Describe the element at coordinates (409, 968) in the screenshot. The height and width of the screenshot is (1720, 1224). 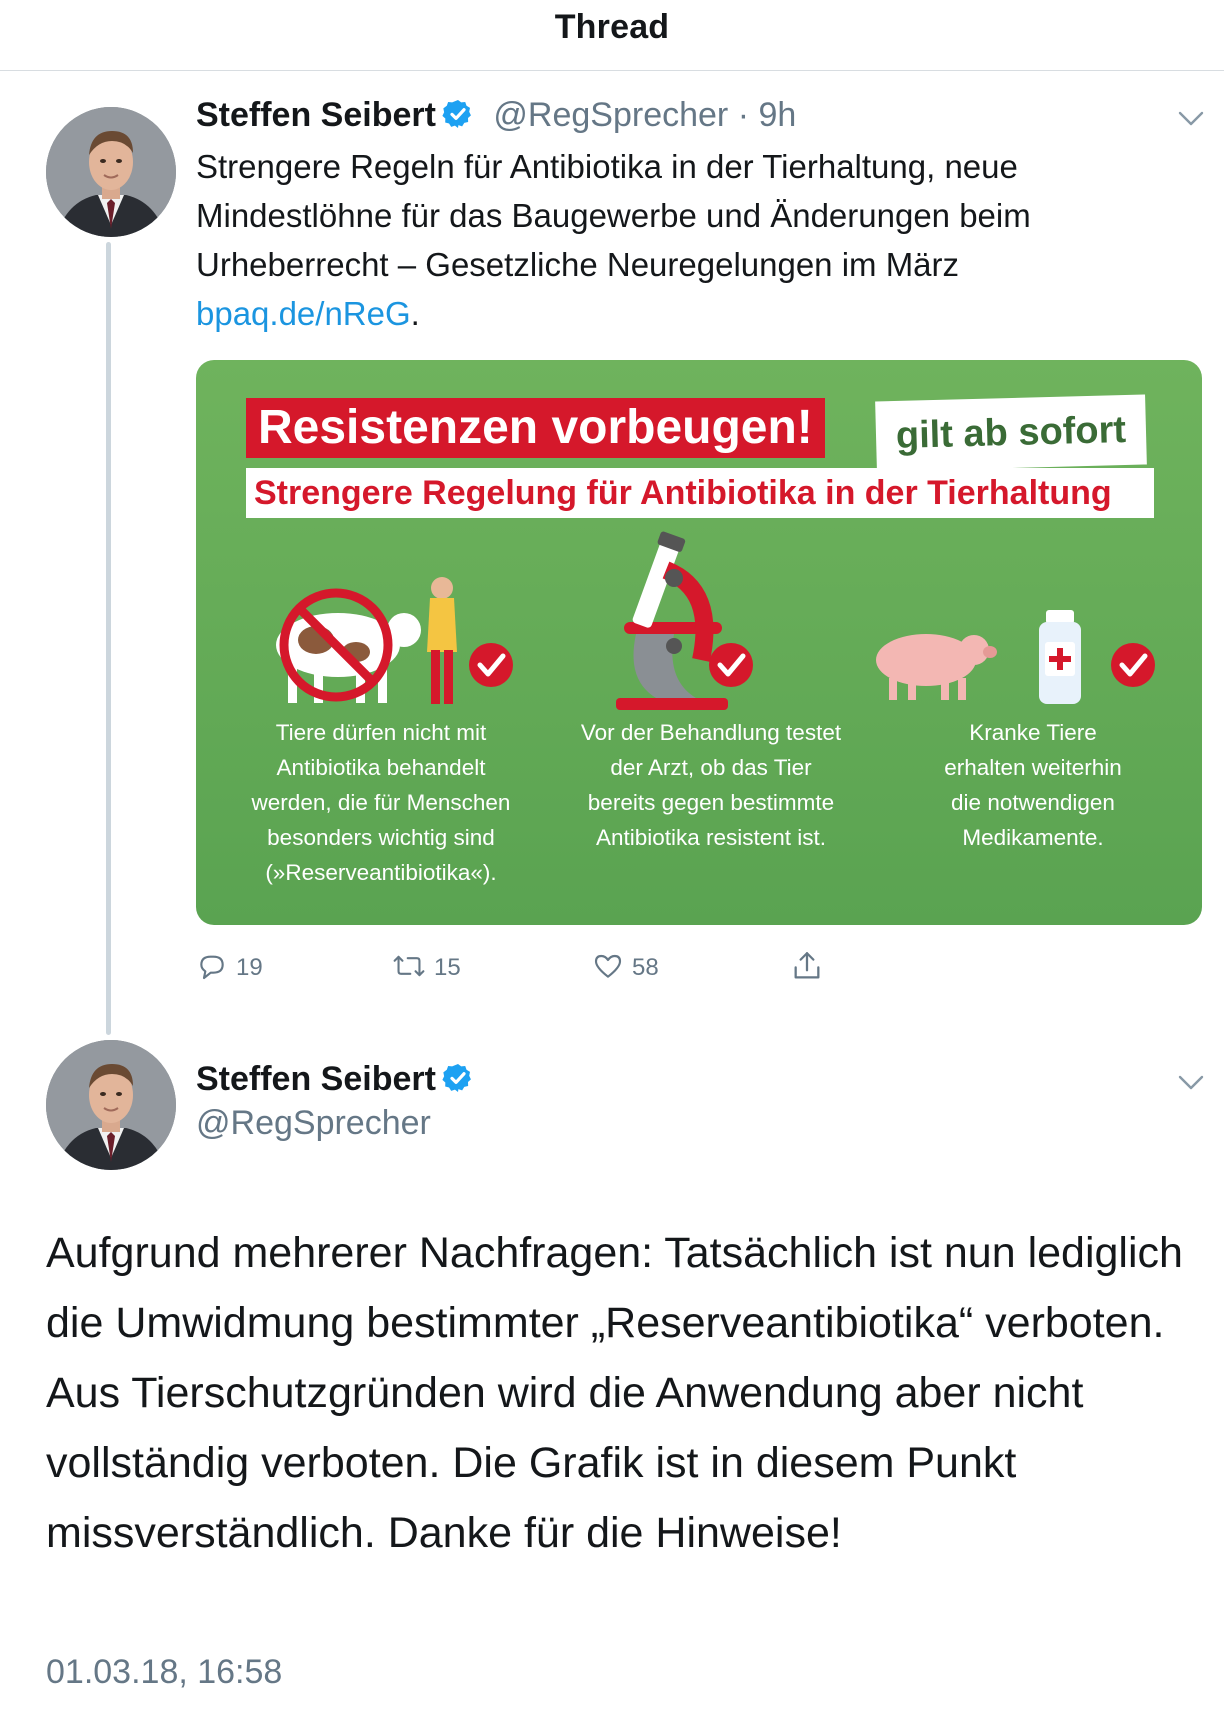
I see `retweet-icon` at that location.